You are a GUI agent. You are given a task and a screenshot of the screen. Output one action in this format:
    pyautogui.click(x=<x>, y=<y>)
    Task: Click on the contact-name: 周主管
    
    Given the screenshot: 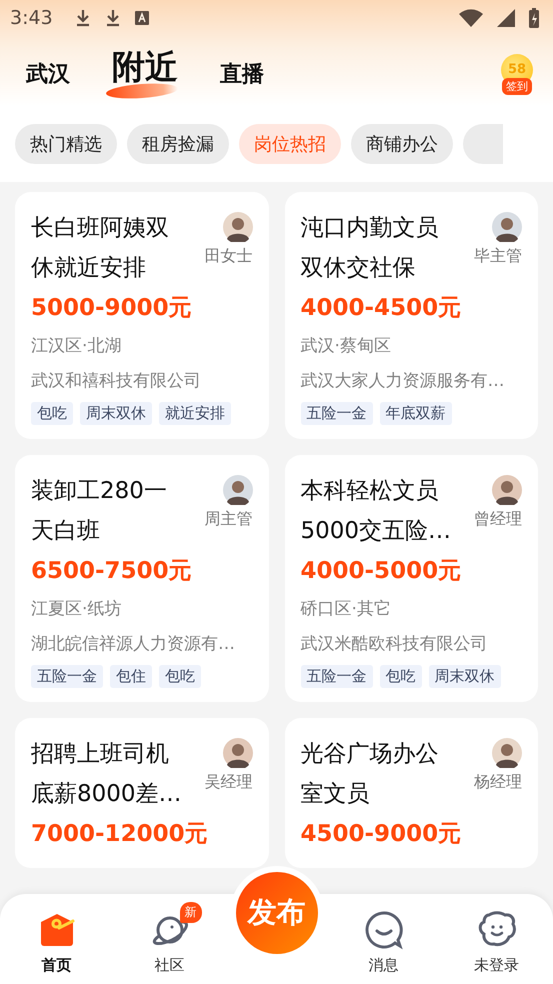 What is the action you would take?
    pyautogui.click(x=228, y=519)
    